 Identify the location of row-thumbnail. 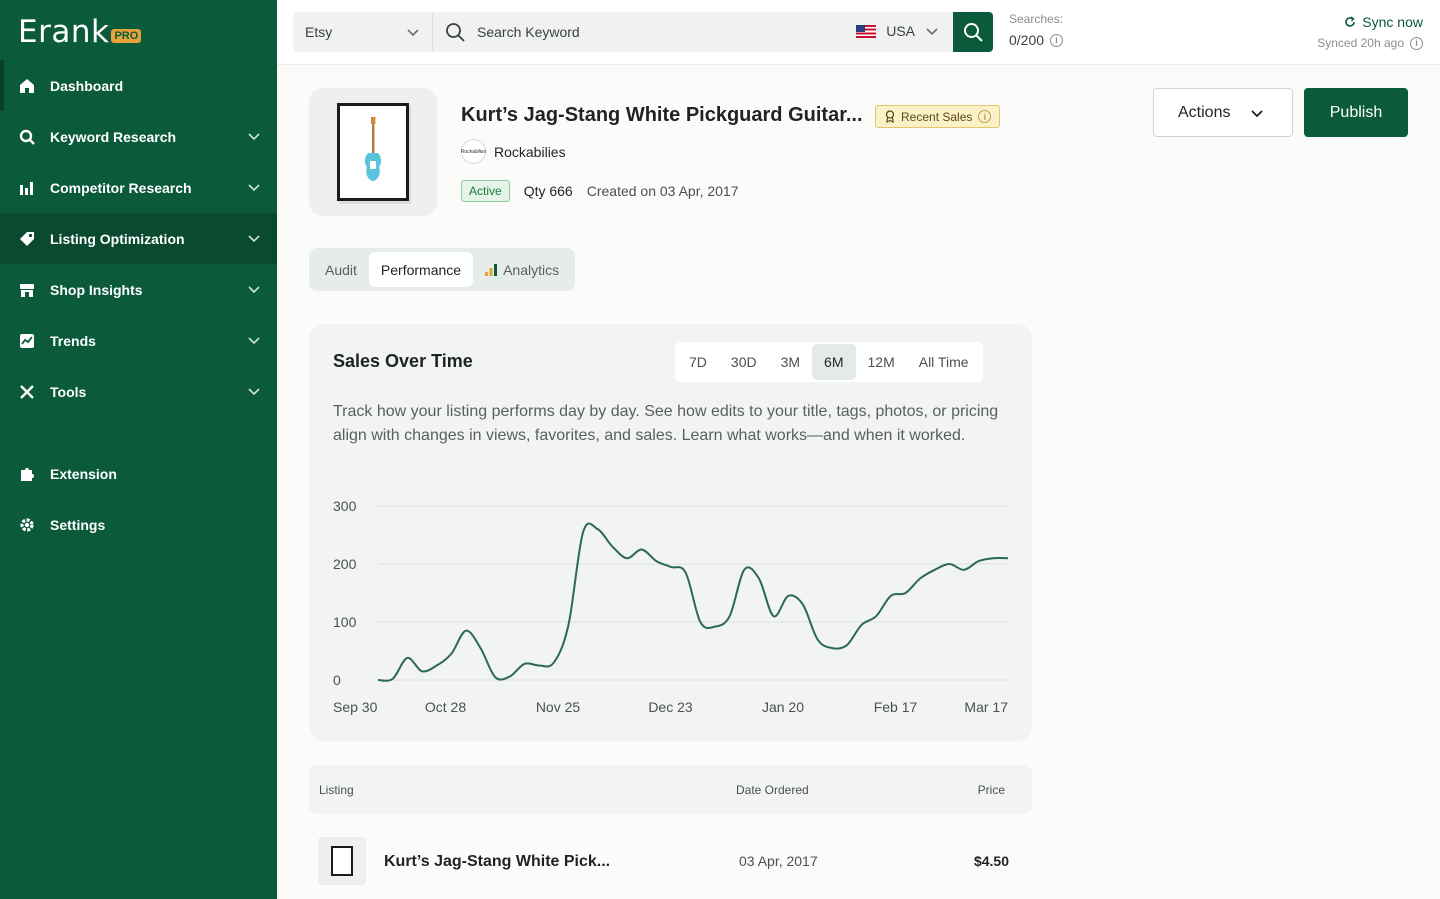
(342, 861).